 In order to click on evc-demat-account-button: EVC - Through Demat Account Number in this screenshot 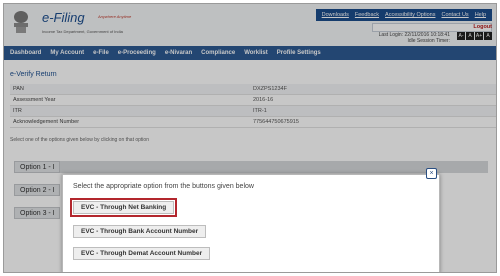, I will do `click(142, 253)`.